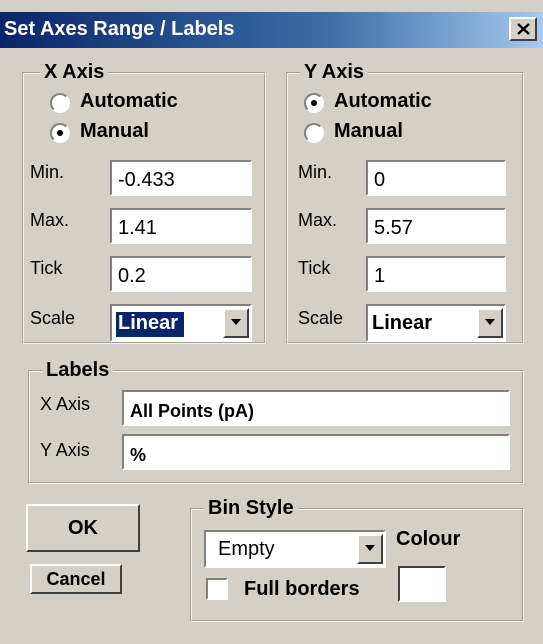 This screenshot has height=644, width=543. I want to click on bin-style-value: Empty, so click(246, 549).